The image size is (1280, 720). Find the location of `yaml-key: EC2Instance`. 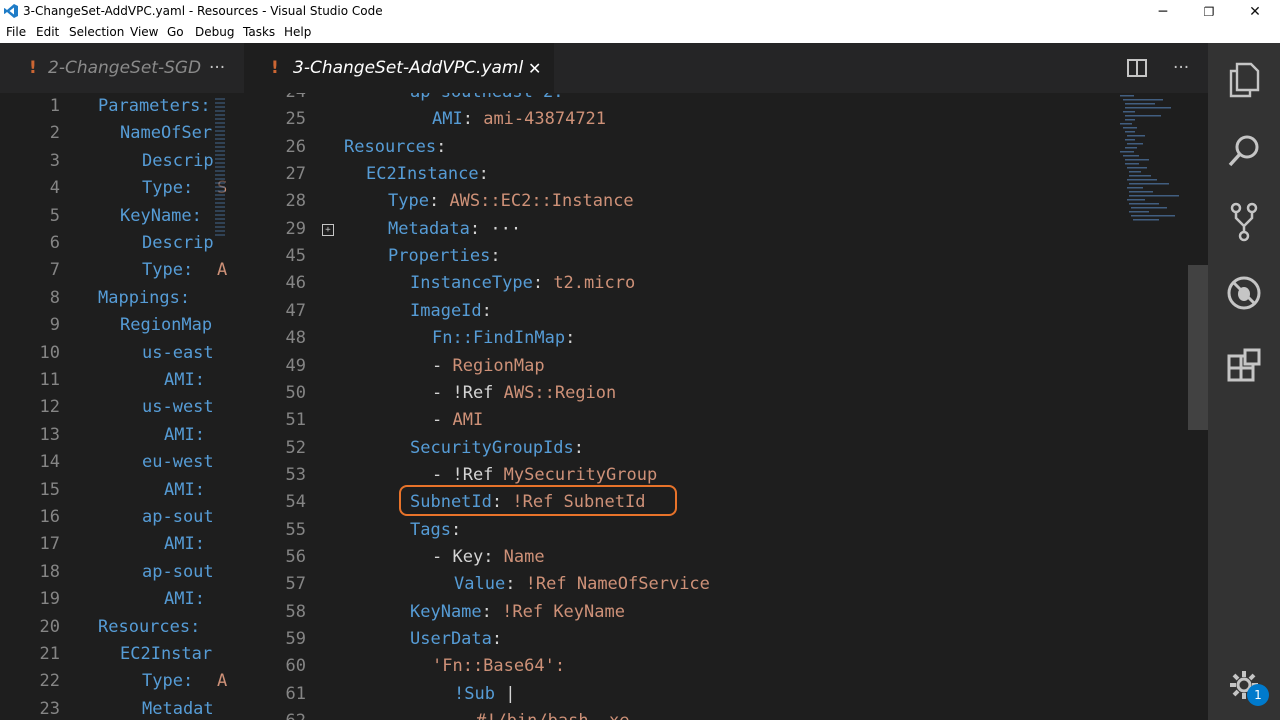

yaml-key: EC2Instance is located at coordinates (422, 174).